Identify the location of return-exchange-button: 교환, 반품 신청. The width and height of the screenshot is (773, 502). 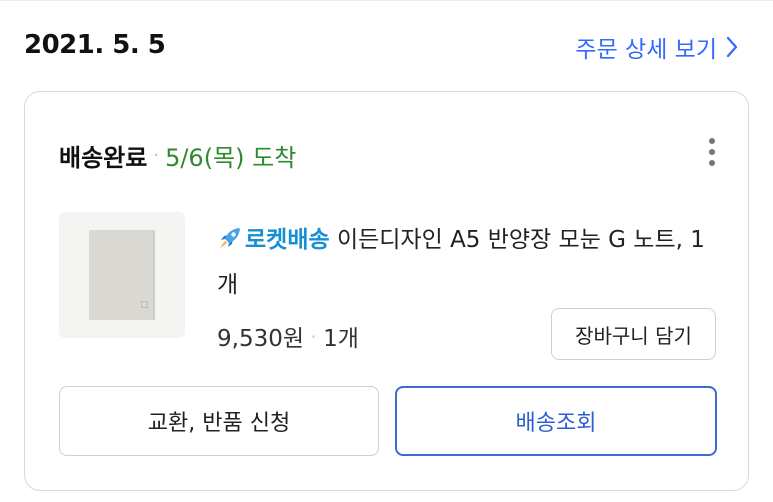
(219, 421).